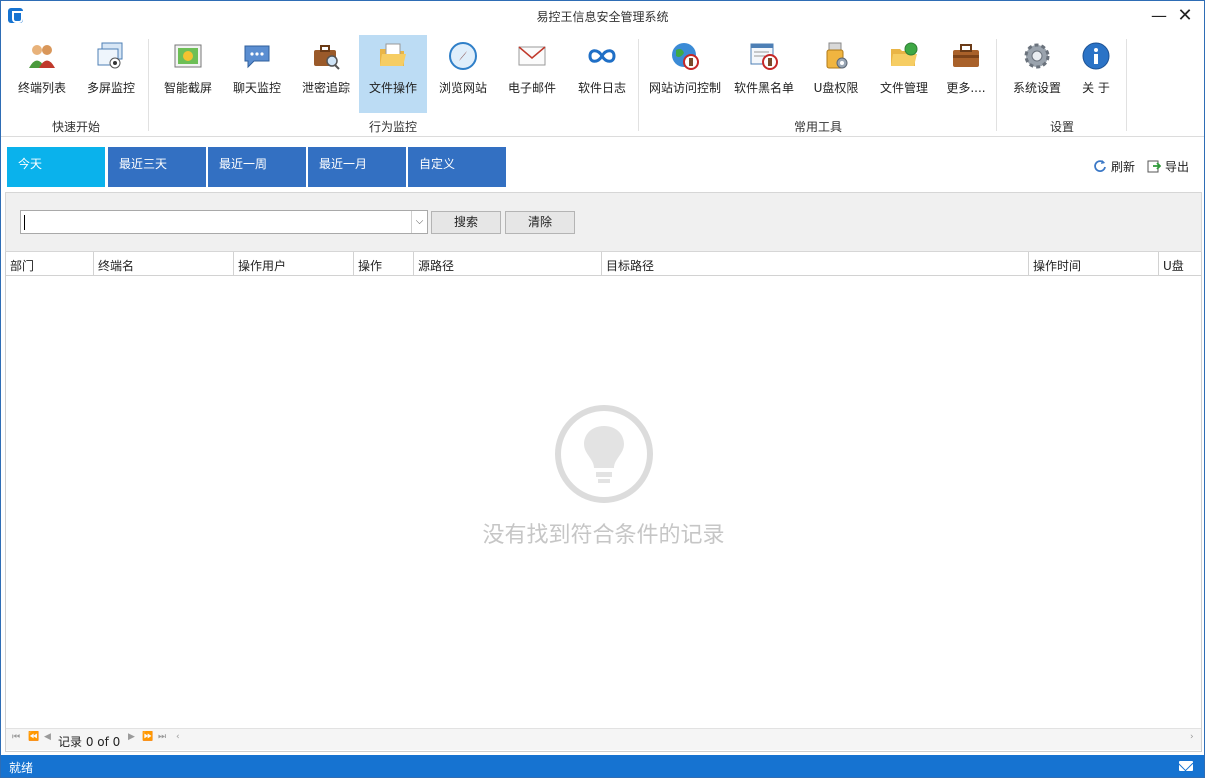  Describe the element at coordinates (604, 454) in the screenshot. I see `lightbulb-icon` at that location.